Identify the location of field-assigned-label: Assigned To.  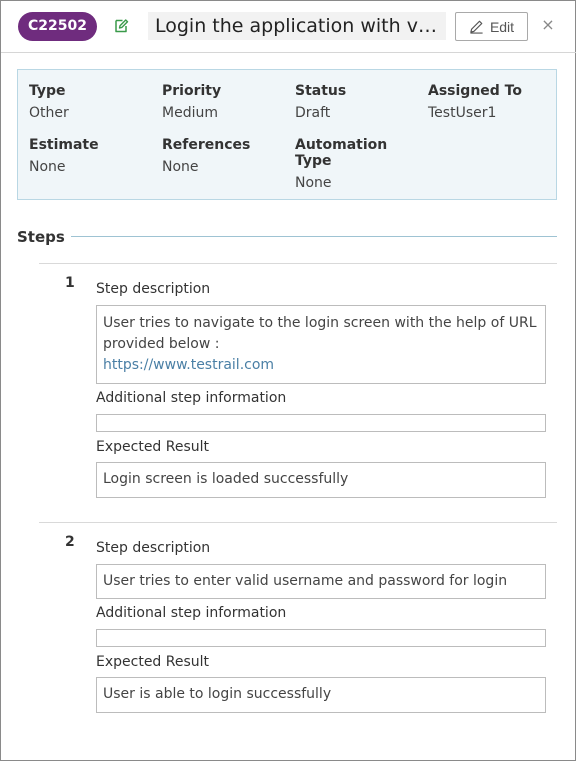
(475, 91).